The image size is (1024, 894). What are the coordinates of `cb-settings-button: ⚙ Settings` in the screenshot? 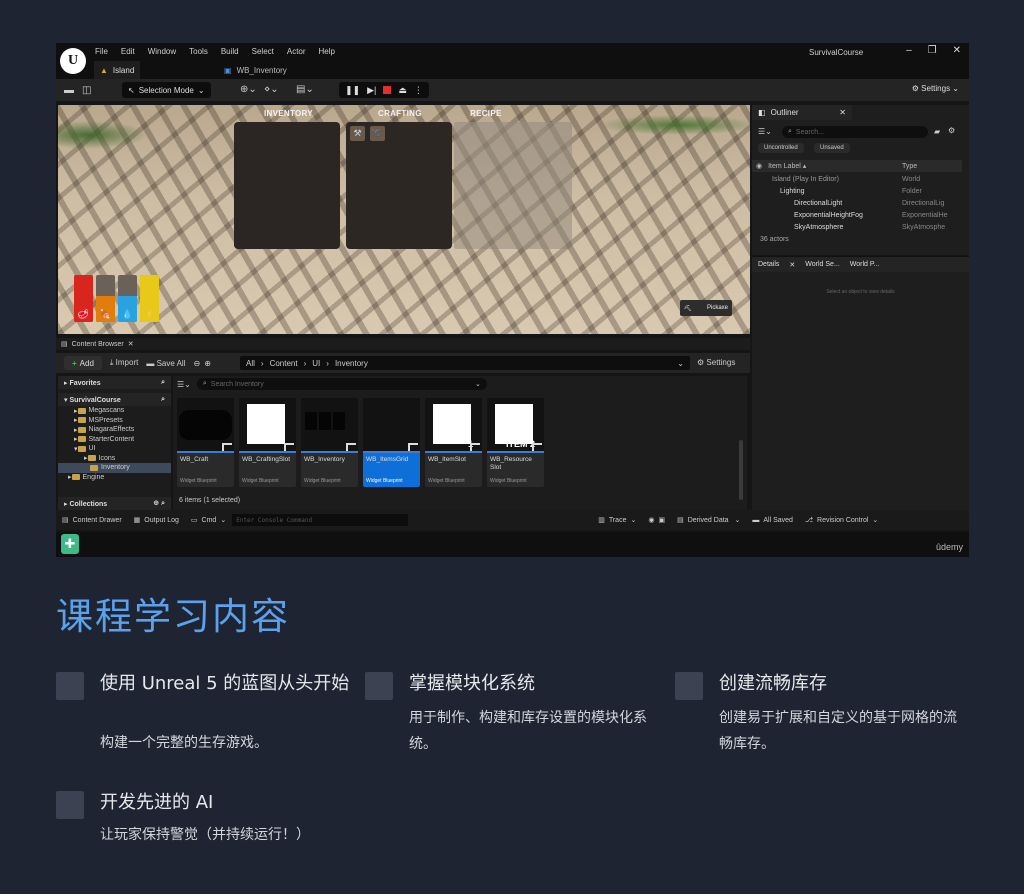 It's located at (716, 362).